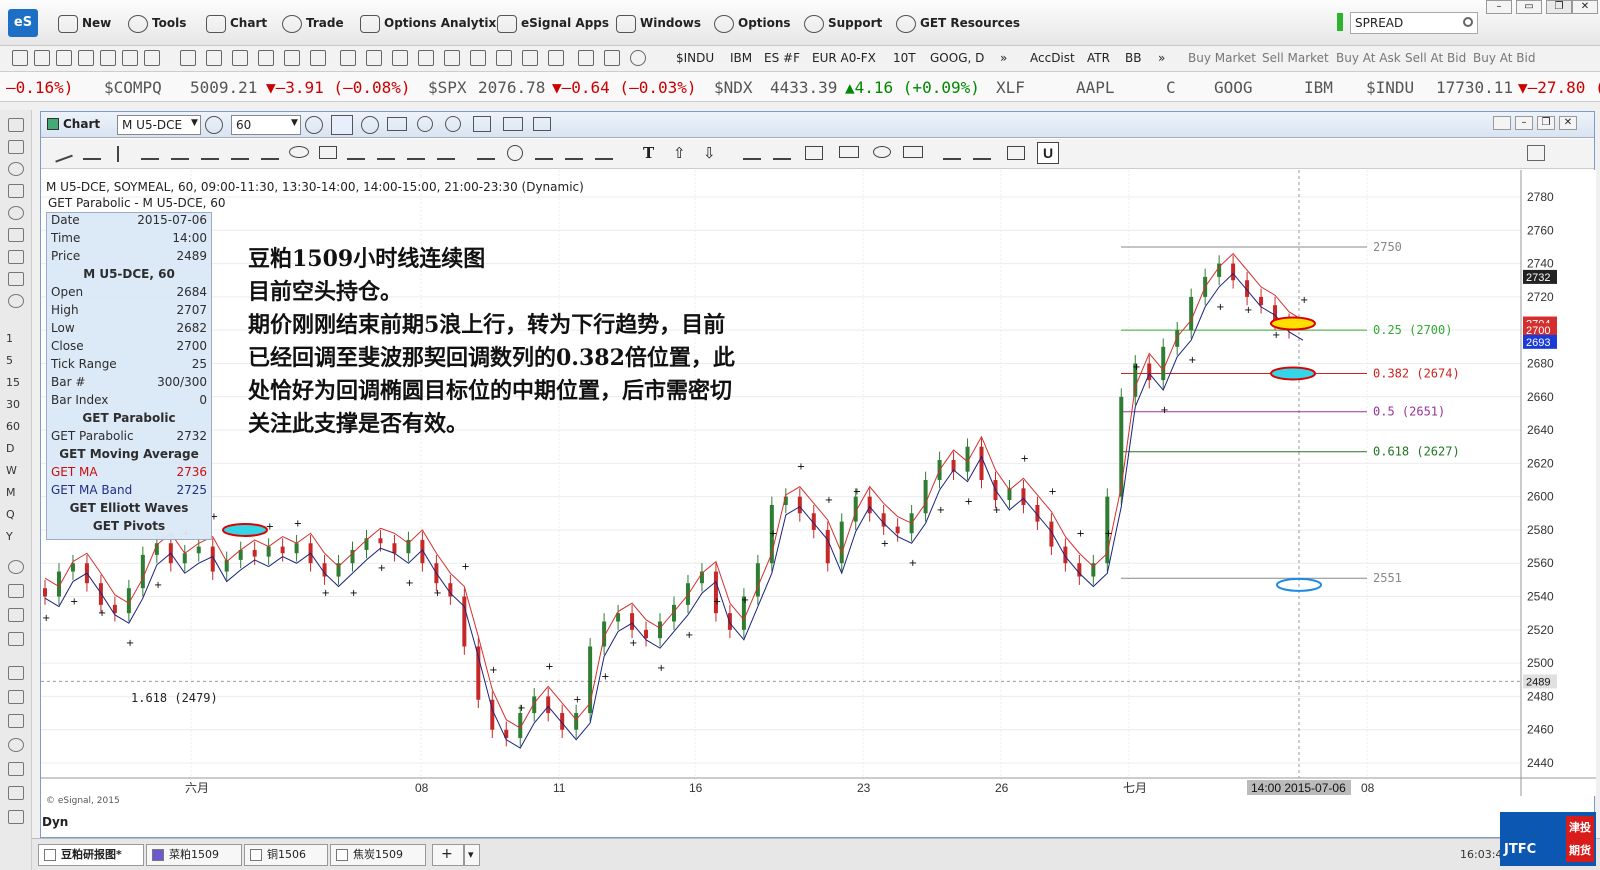 The width and height of the screenshot is (1600, 870). What do you see at coordinates (448, 855) in the screenshot?
I see `add-tab-button: +` at bounding box center [448, 855].